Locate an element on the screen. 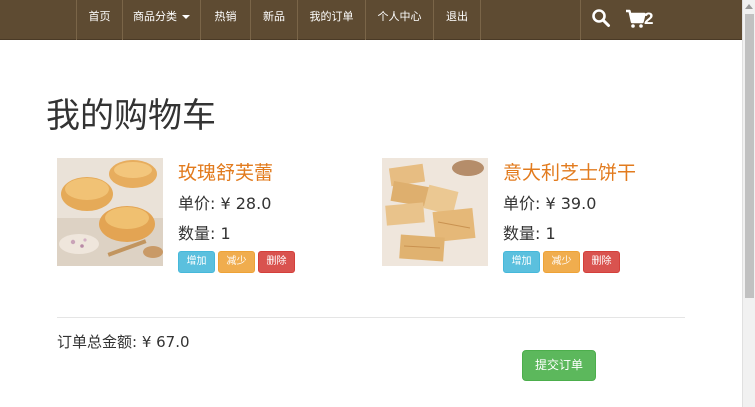  cart-item: 意大利芝士饼干 单价: ¥ 39.0 数量: 1 增加 减少 删除 is located at coordinates (532, 215).